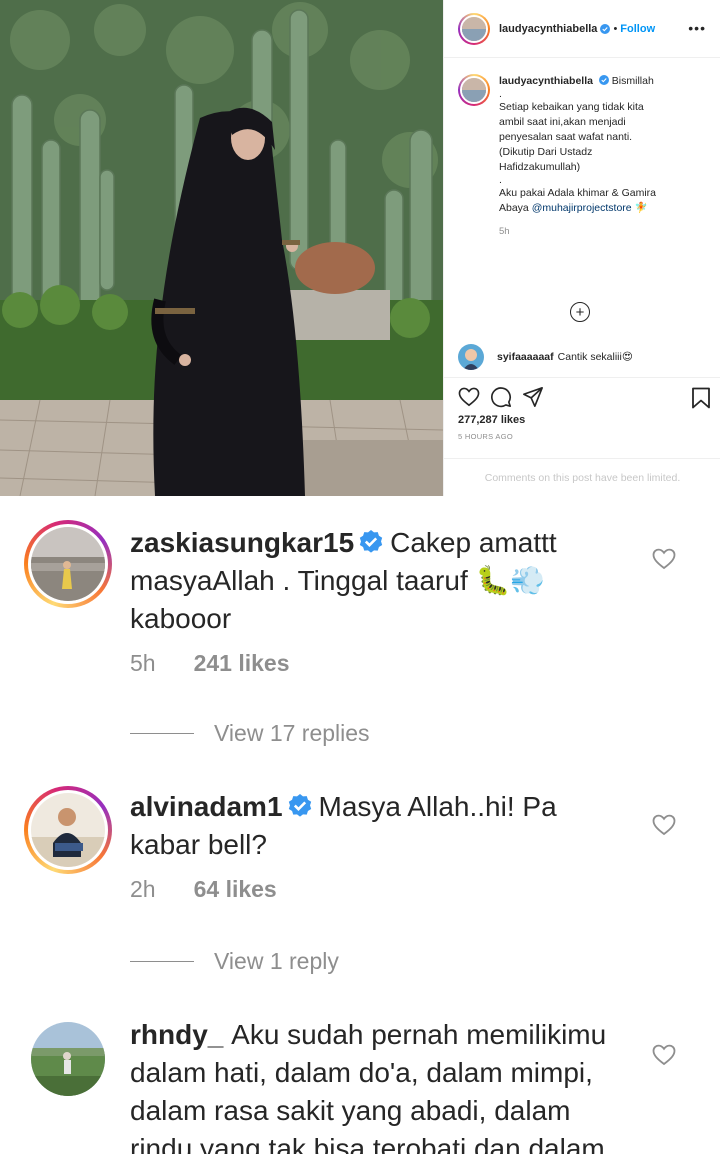  Describe the element at coordinates (176, 1034) in the screenshot. I see `comment-username: rhndy_` at that location.